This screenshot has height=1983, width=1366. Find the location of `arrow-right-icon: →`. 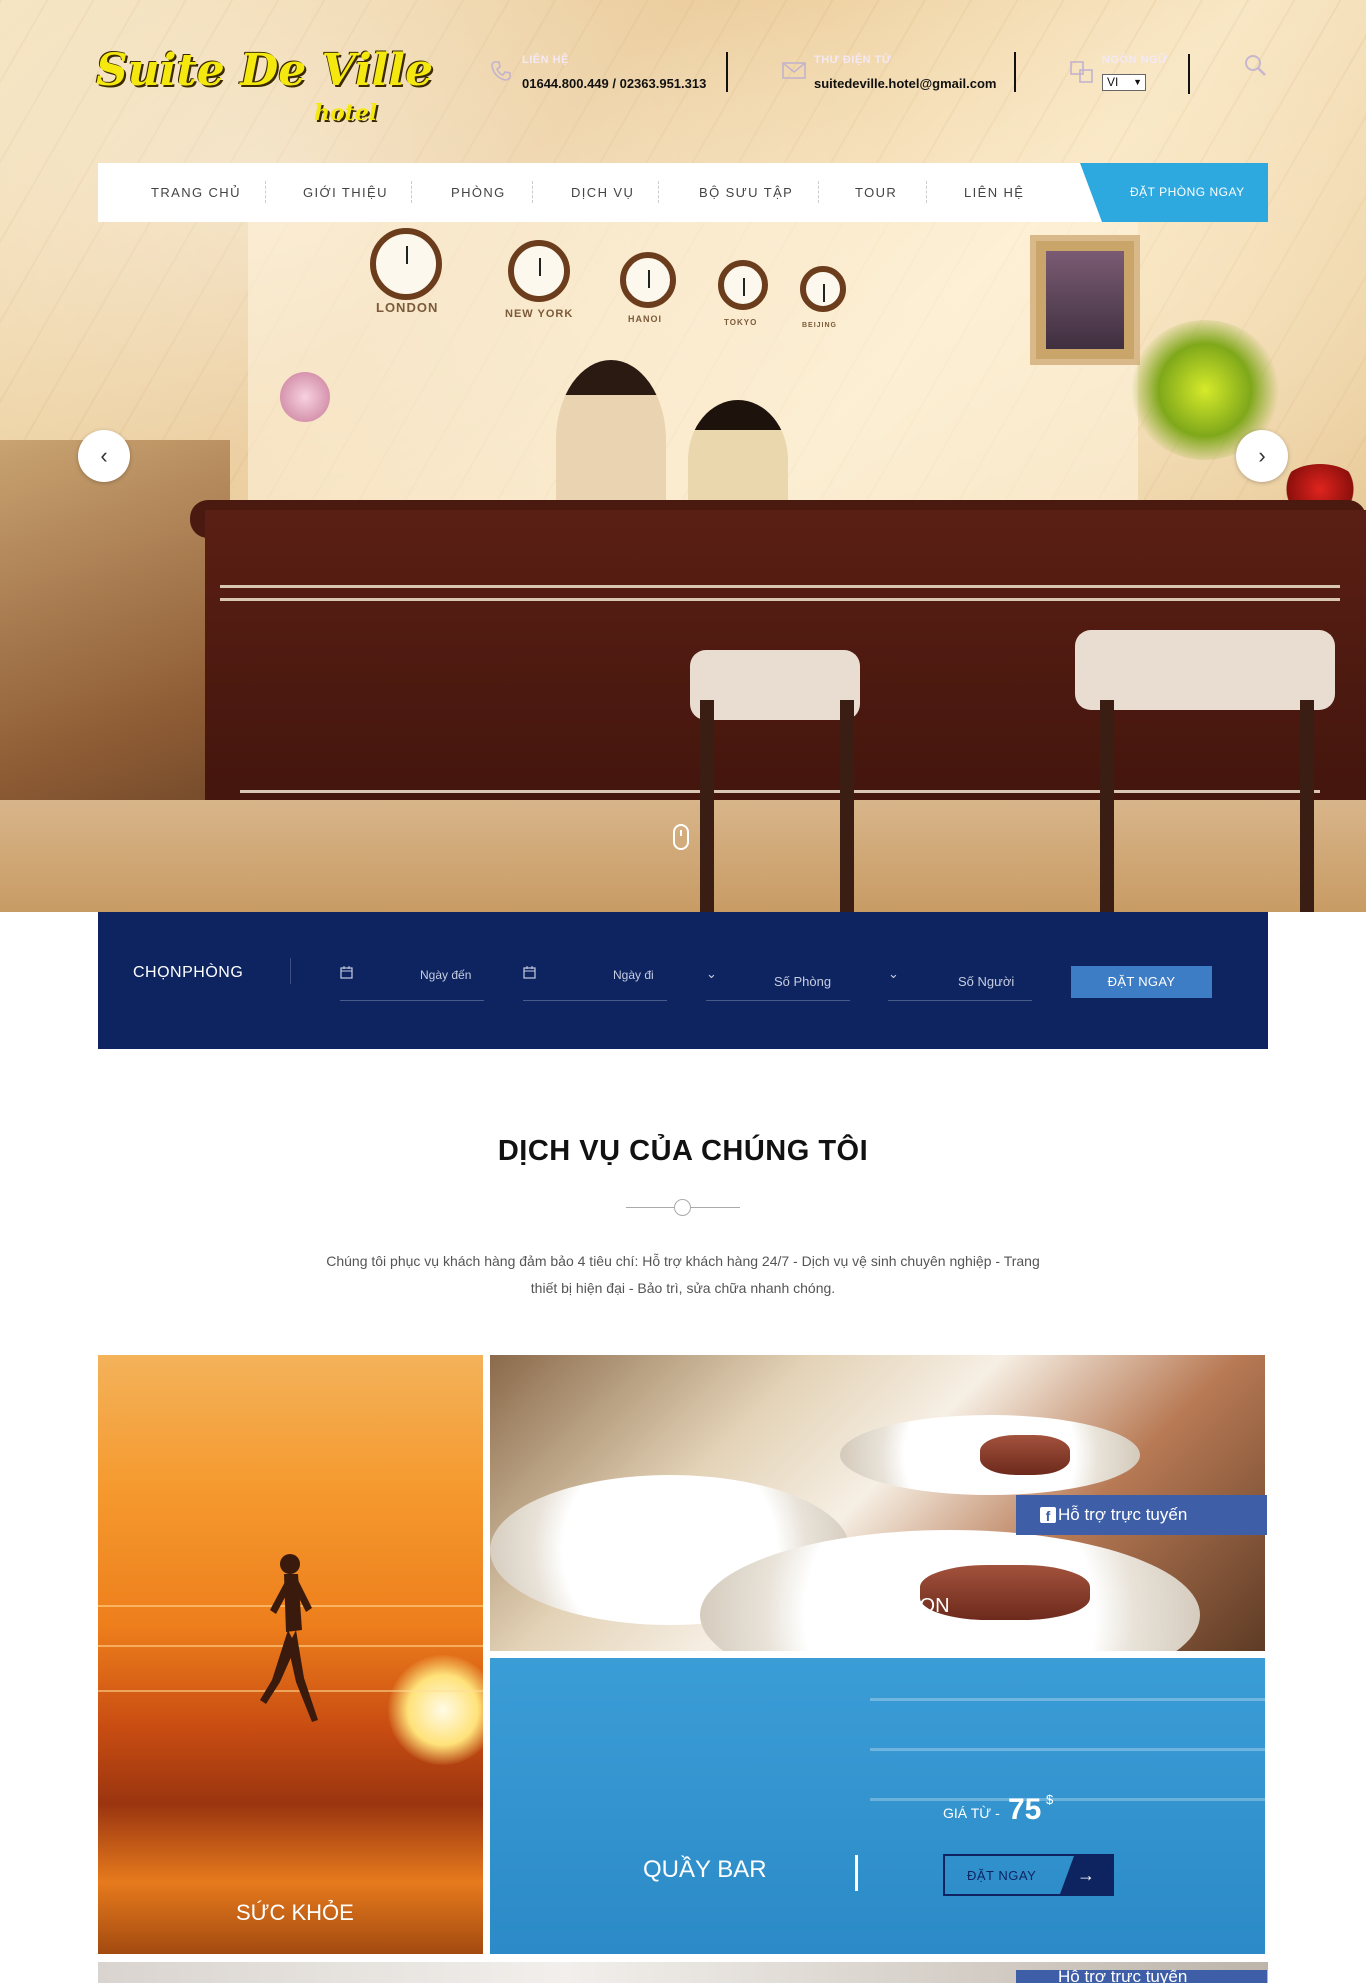

arrow-right-icon: → is located at coordinates (1086, 1875).